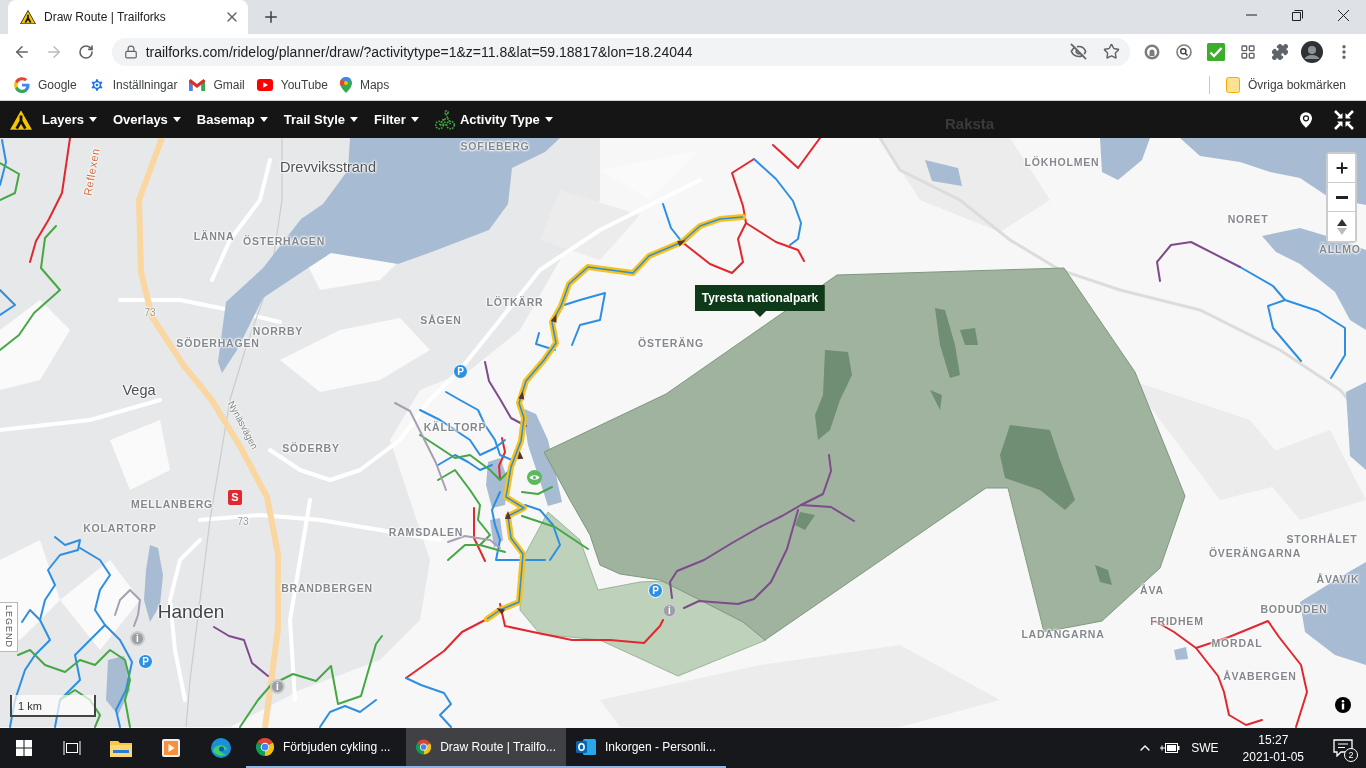 This screenshot has width=1366, height=768. I want to click on plus-icon, so click(1341, 168).